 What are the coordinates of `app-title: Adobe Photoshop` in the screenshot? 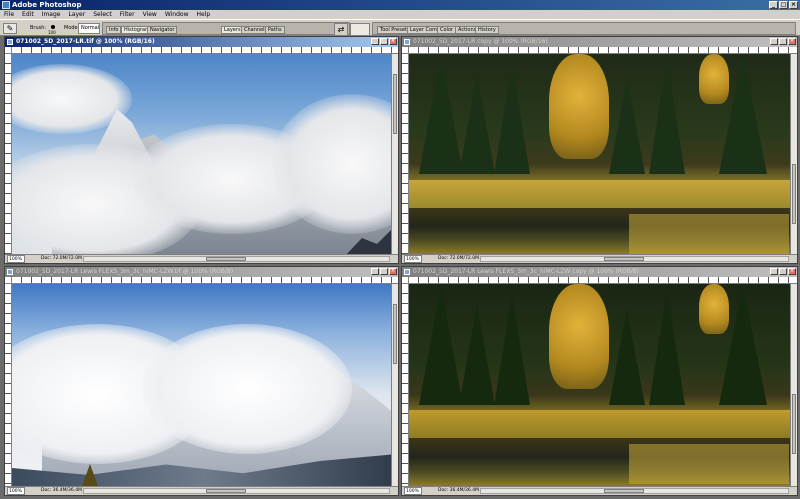 It's located at (47, 5).